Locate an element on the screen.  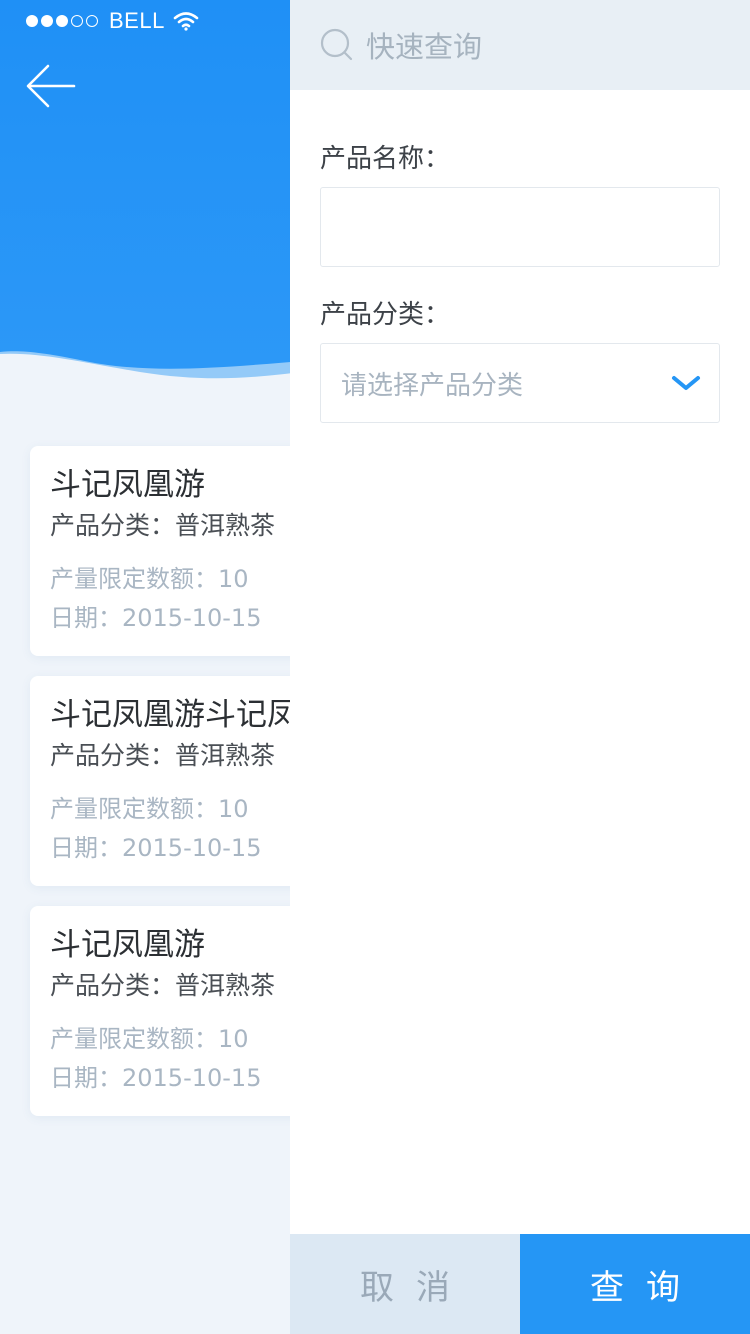
product-name-label: 产品名称： is located at coordinates (385, 159).